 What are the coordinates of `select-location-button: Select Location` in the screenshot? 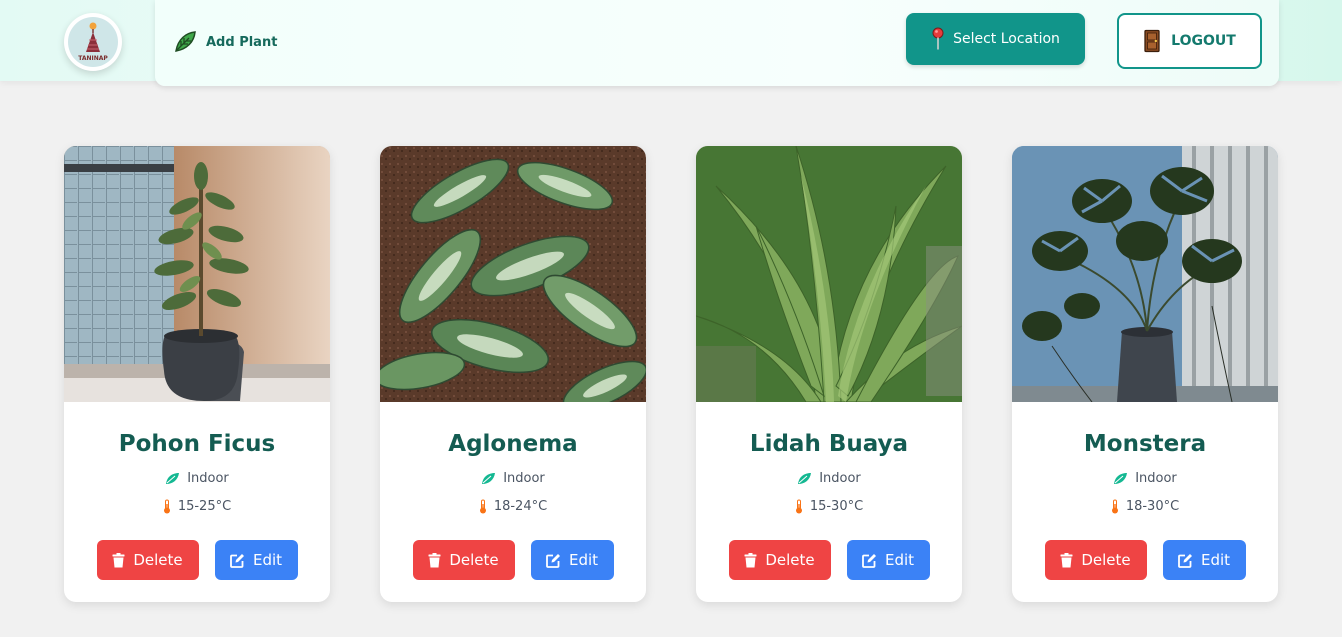 It's located at (995, 39).